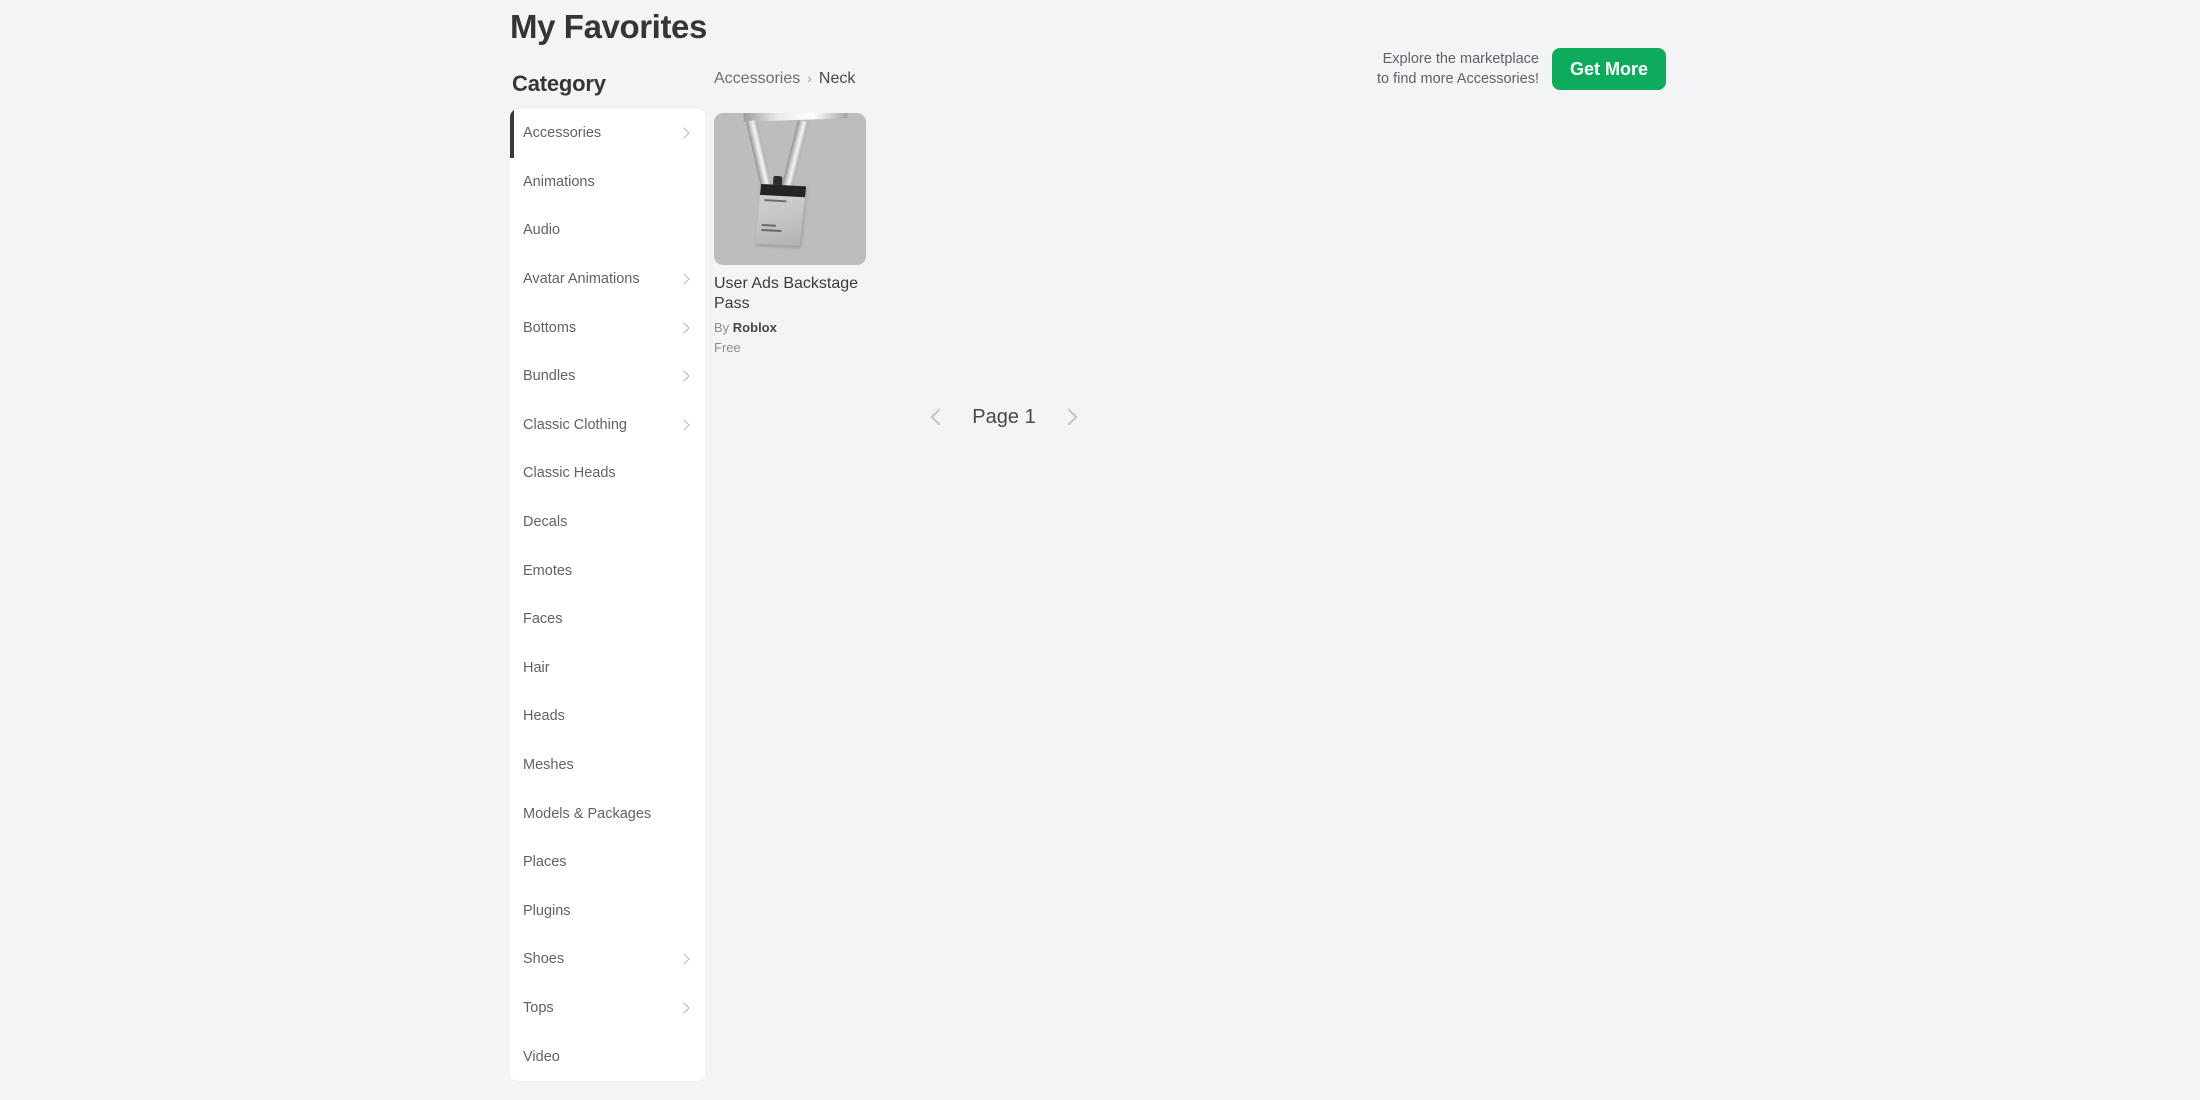  I want to click on sidebar-item-accessories: Accessories, so click(607, 133).